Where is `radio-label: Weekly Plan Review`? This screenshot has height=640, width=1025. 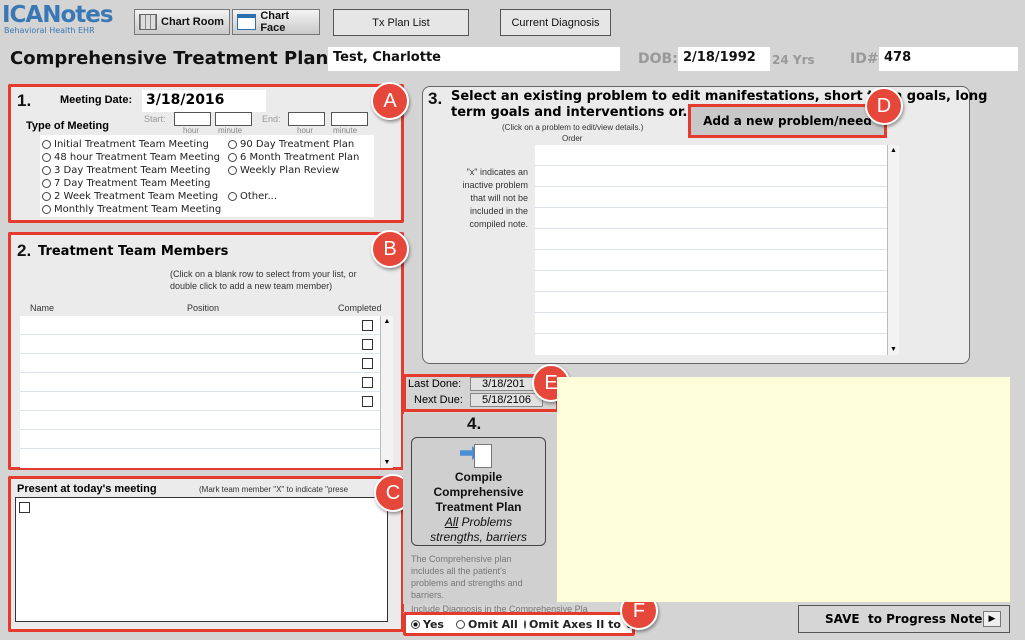
radio-label: Weekly Plan Review is located at coordinates (290, 170).